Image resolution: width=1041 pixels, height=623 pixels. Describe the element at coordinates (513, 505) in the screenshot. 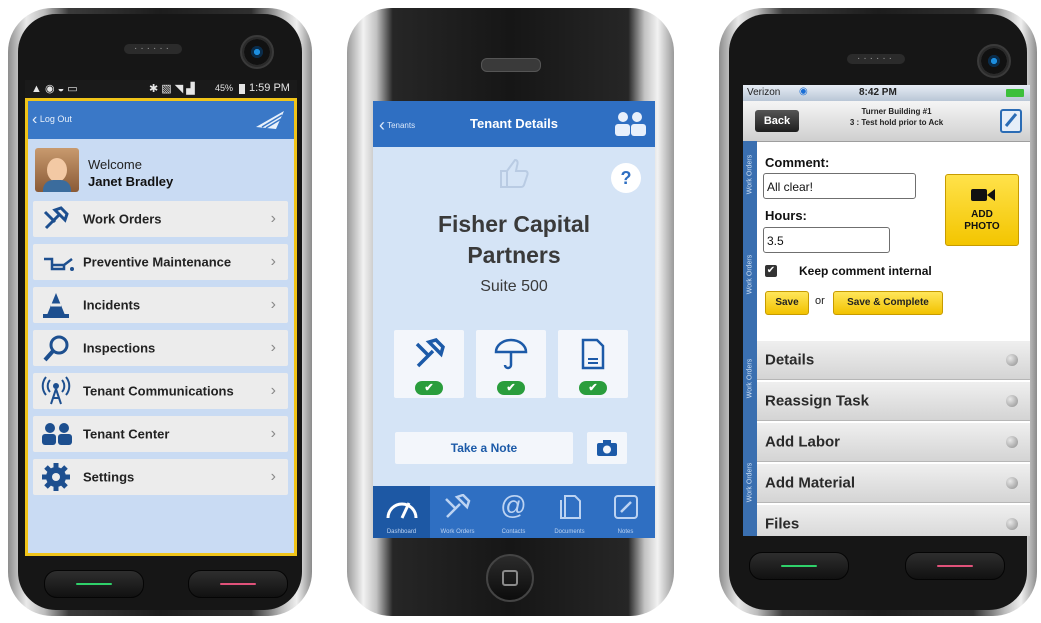

I see `at-icon: @` at that location.